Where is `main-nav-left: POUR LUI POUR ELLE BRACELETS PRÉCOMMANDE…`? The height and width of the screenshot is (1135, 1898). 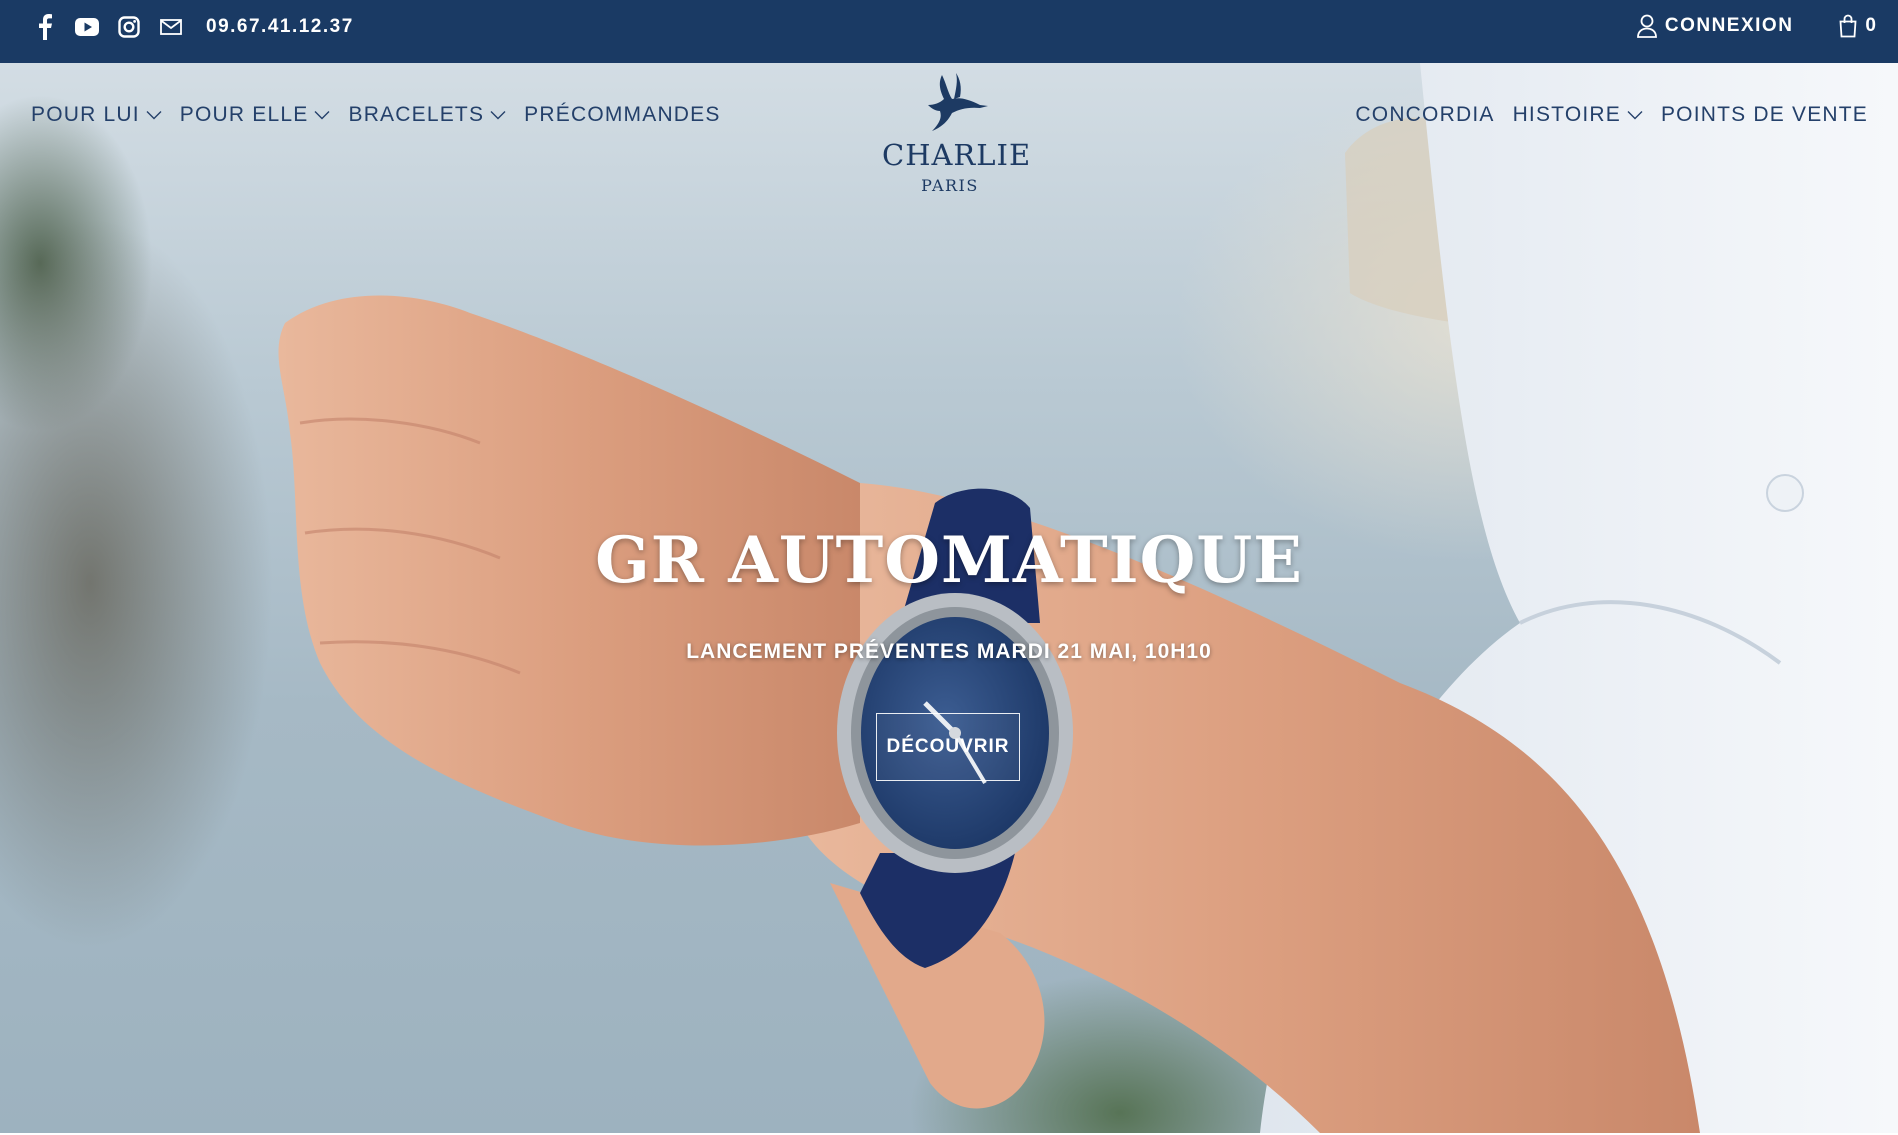 main-nav-left: POUR LUI POUR ELLE BRACELETS PRÉCOMMANDE… is located at coordinates (385, 115).